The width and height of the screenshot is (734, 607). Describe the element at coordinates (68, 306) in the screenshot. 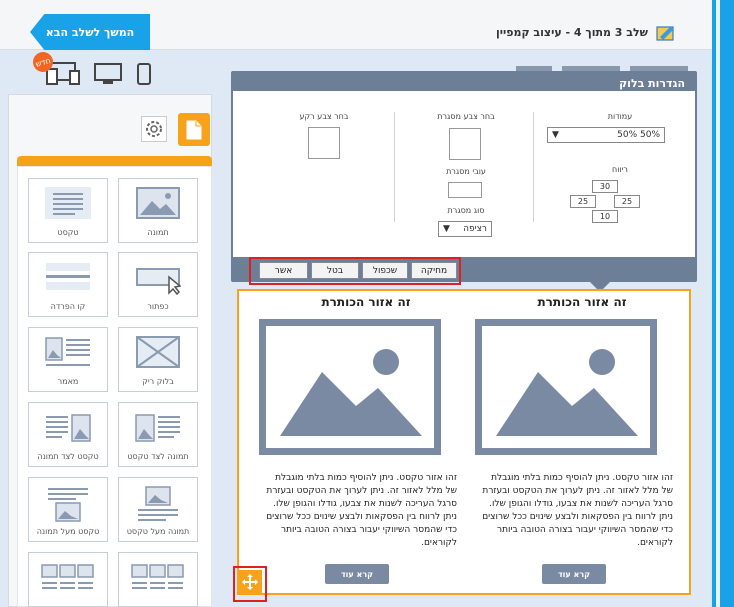

I see `tile-label: קו הפרדה` at that location.